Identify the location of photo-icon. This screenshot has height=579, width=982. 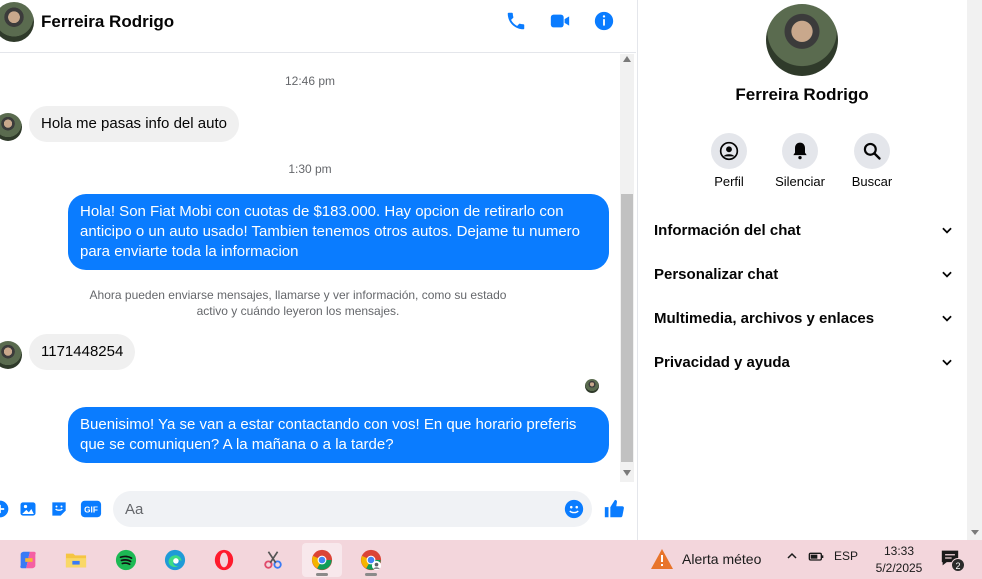
(28, 509).